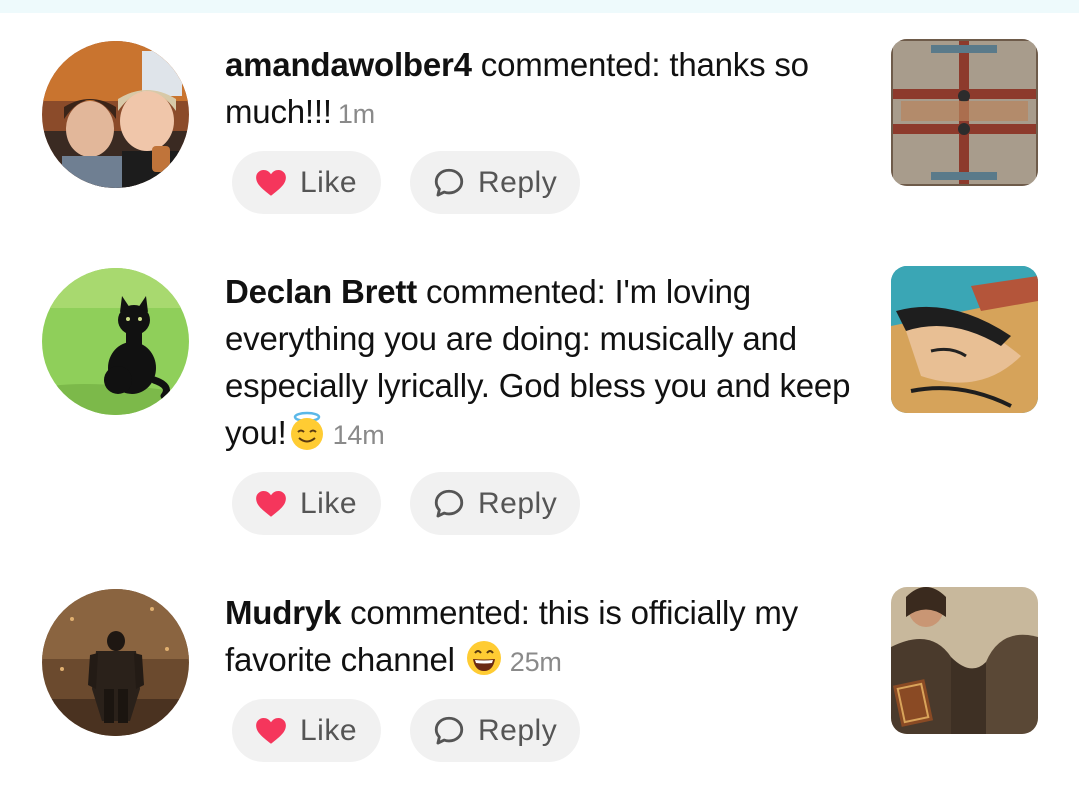 This screenshot has height=791, width=1079. I want to click on thumbnail-ornate-panel, so click(964, 112).